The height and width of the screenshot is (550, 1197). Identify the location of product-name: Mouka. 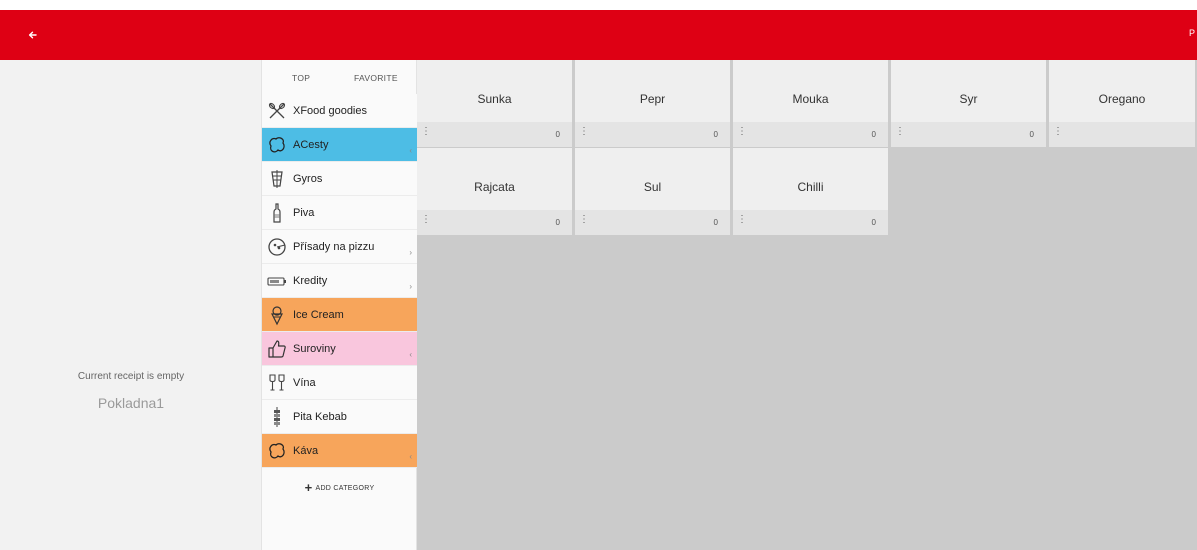
(810, 99).